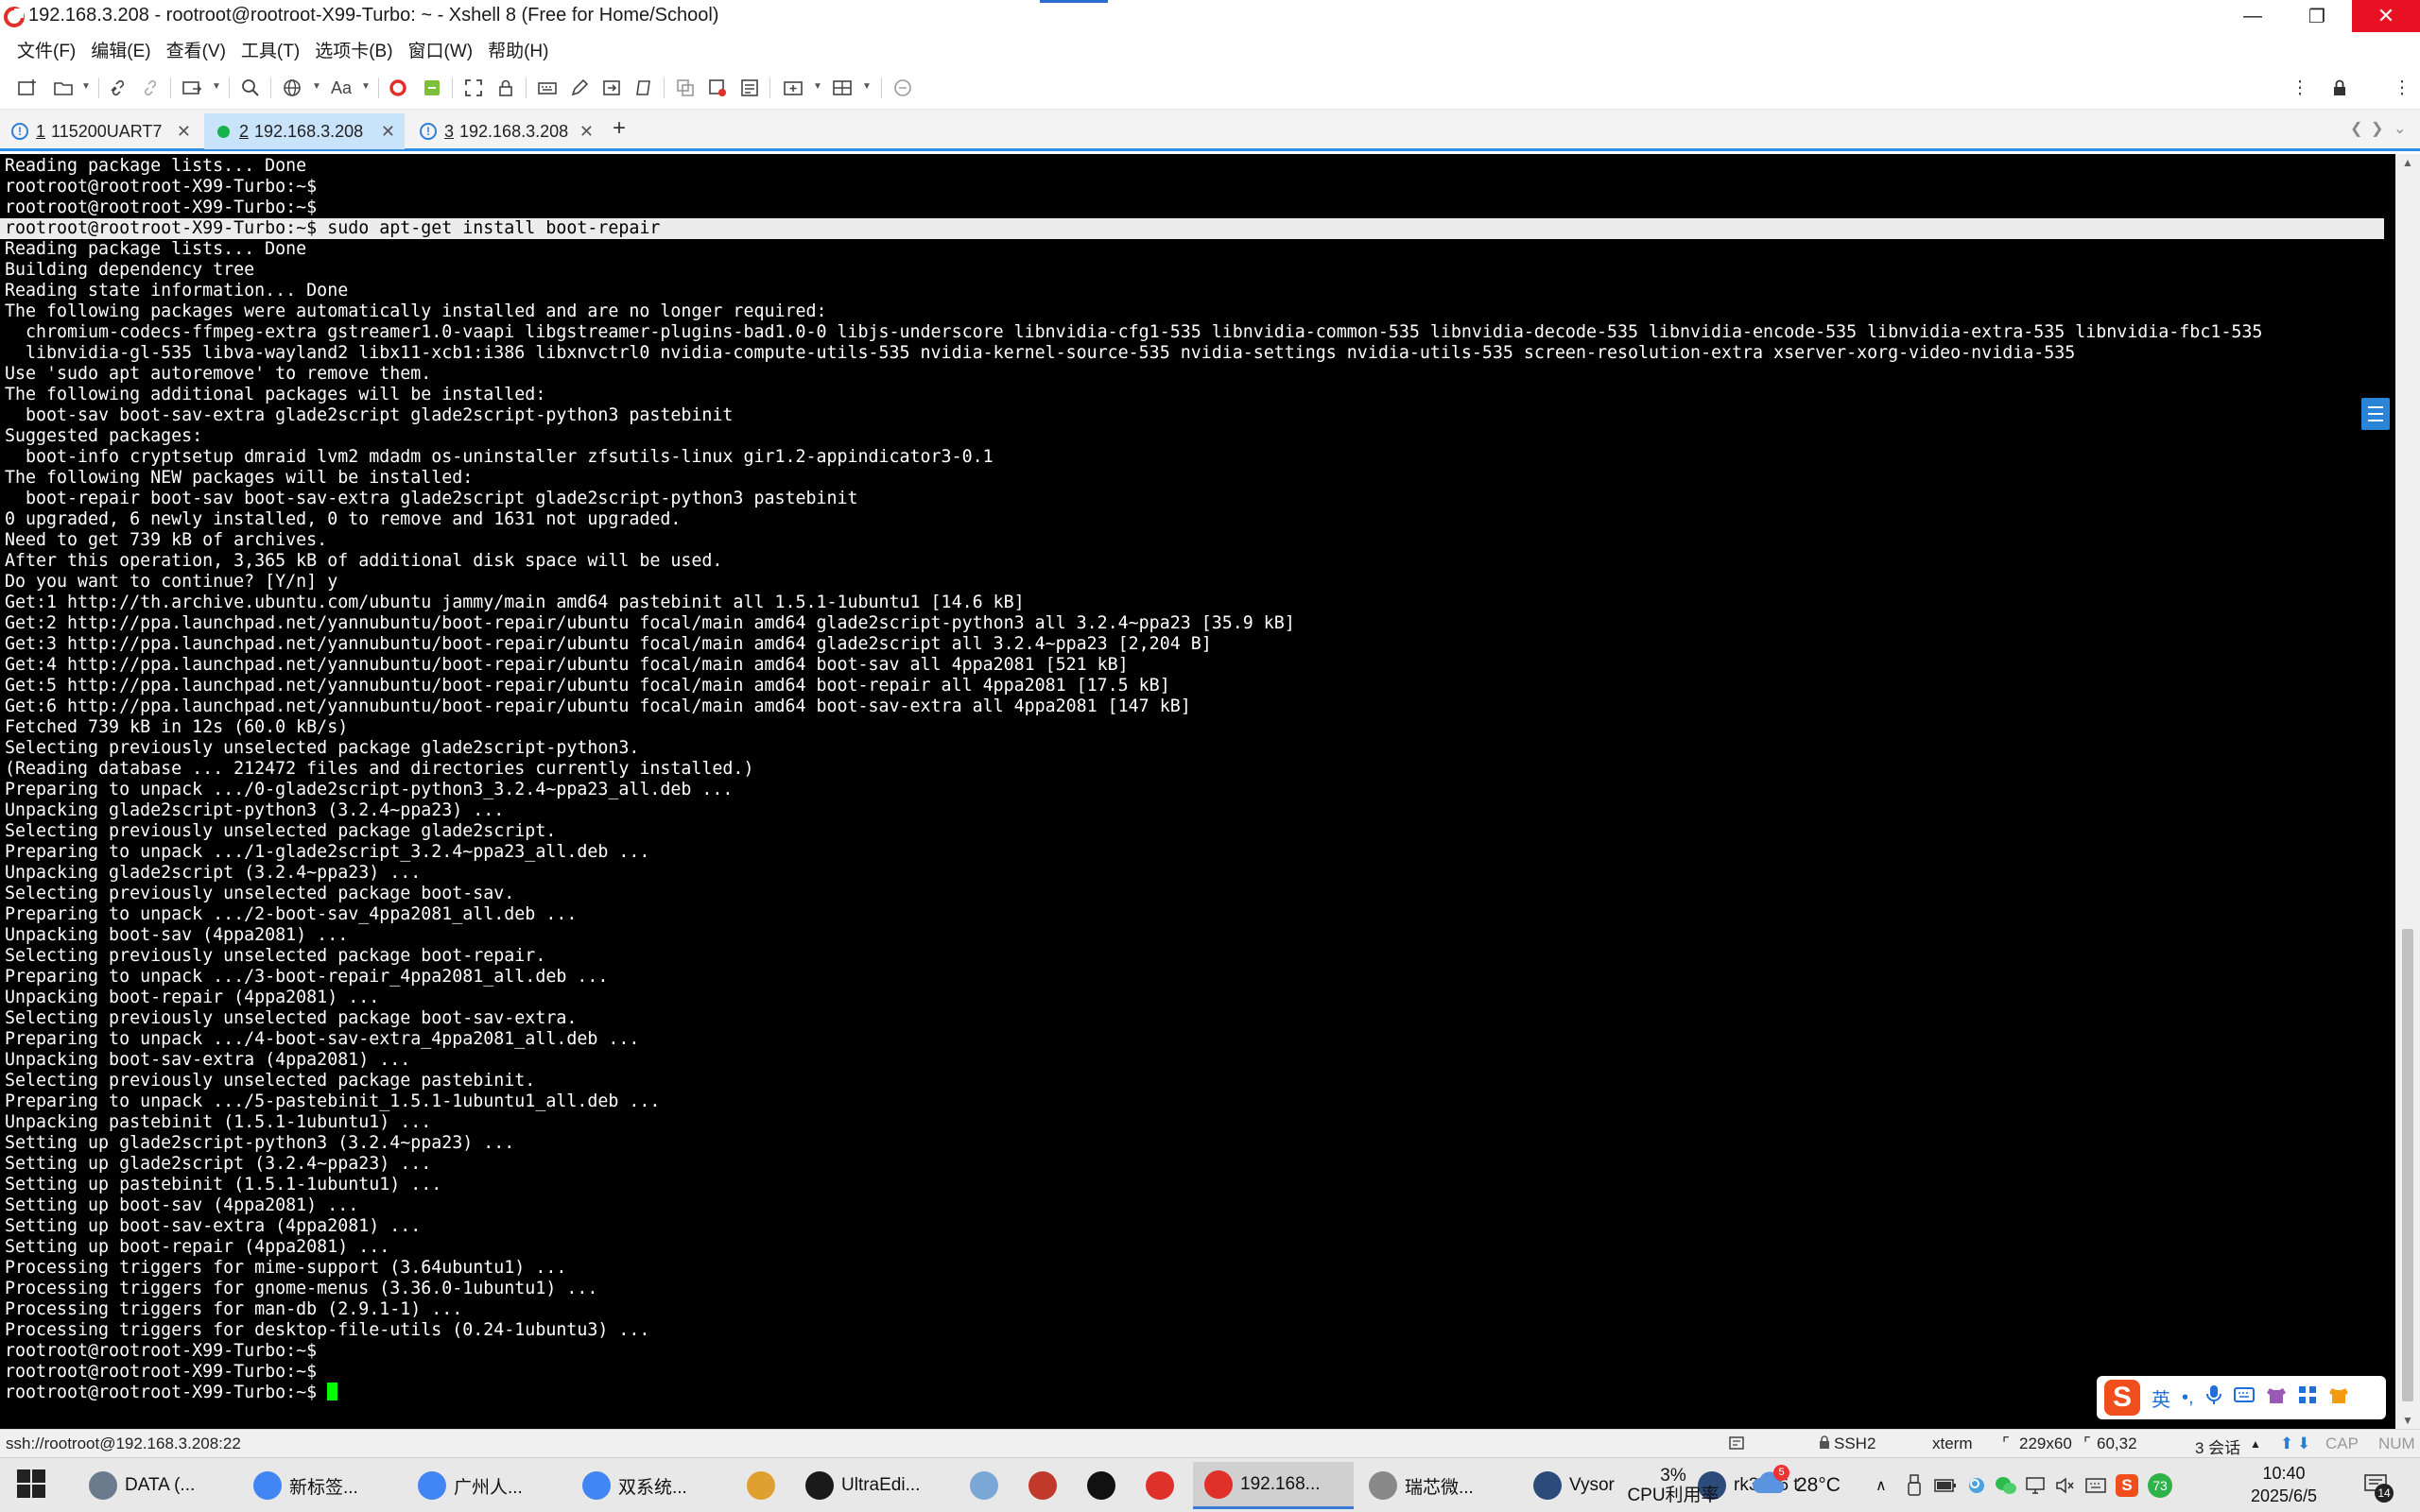 The image size is (2420, 1512). What do you see at coordinates (643, 88) in the screenshot?
I see `script-icon` at bounding box center [643, 88].